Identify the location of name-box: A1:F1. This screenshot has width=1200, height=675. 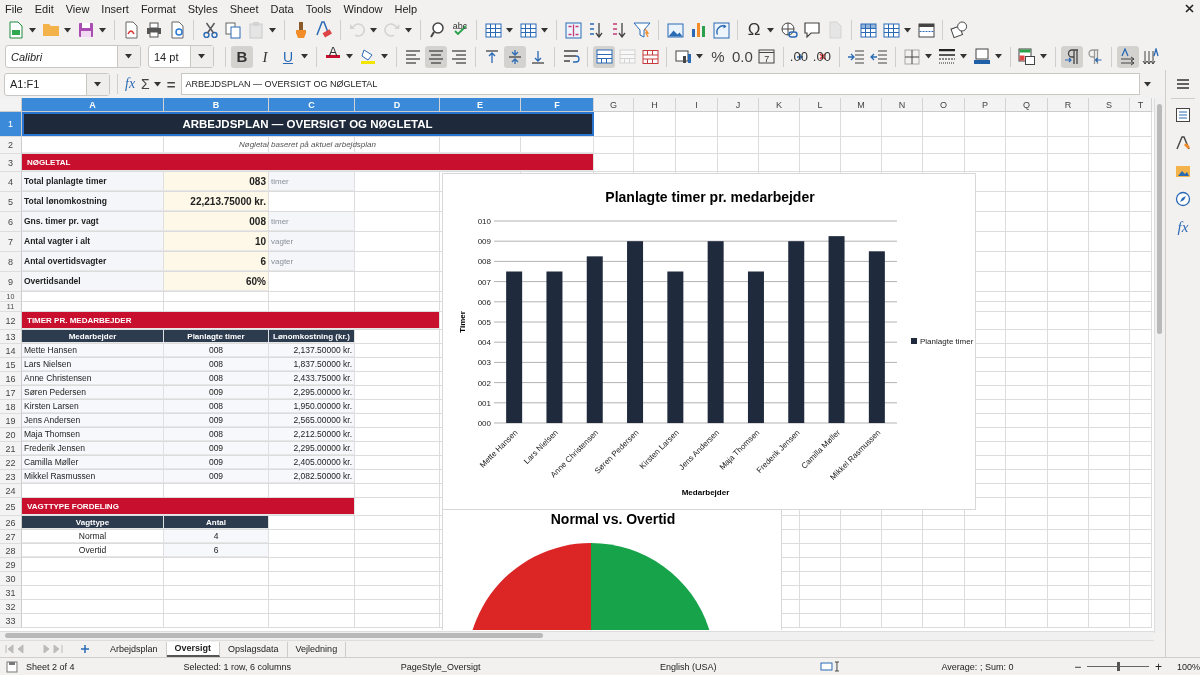
(57, 84).